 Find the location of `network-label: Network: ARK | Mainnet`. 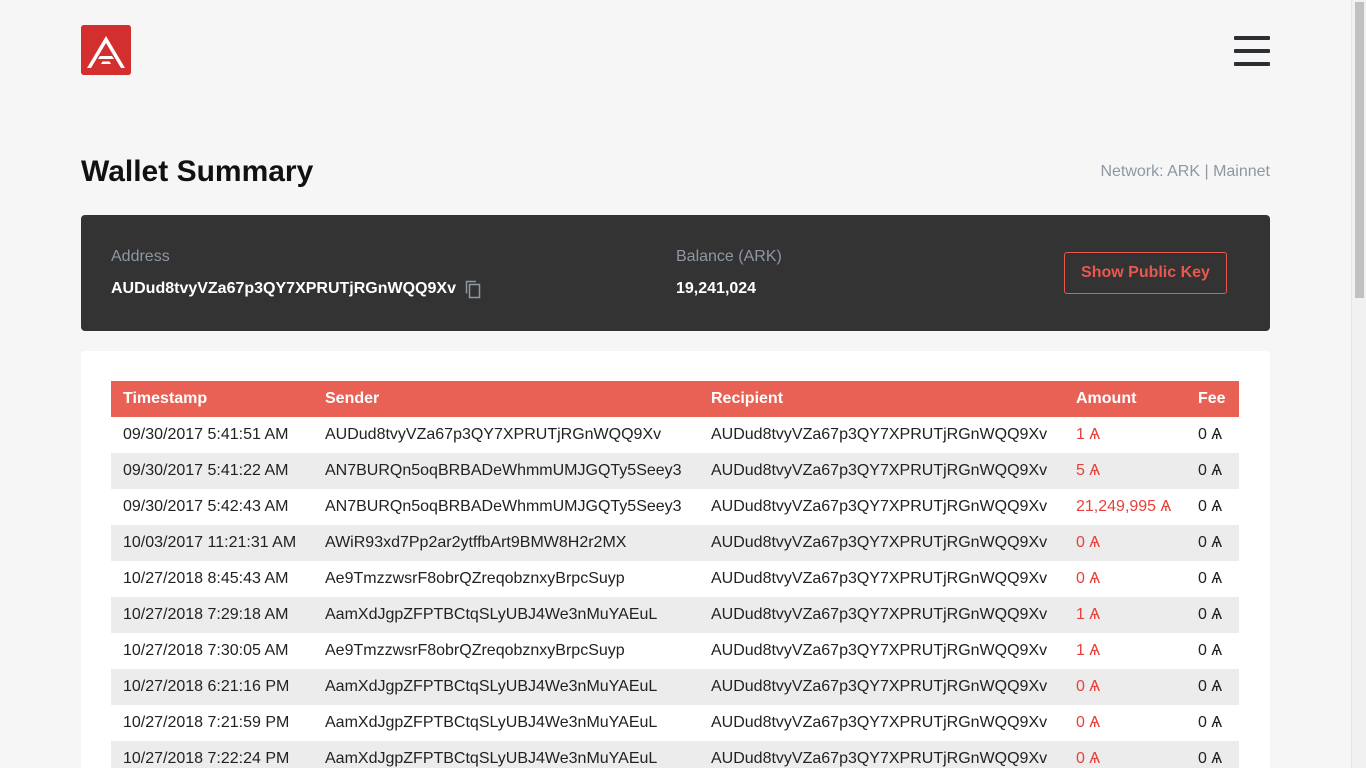

network-label: Network: ARK | Mainnet is located at coordinates (1185, 171).